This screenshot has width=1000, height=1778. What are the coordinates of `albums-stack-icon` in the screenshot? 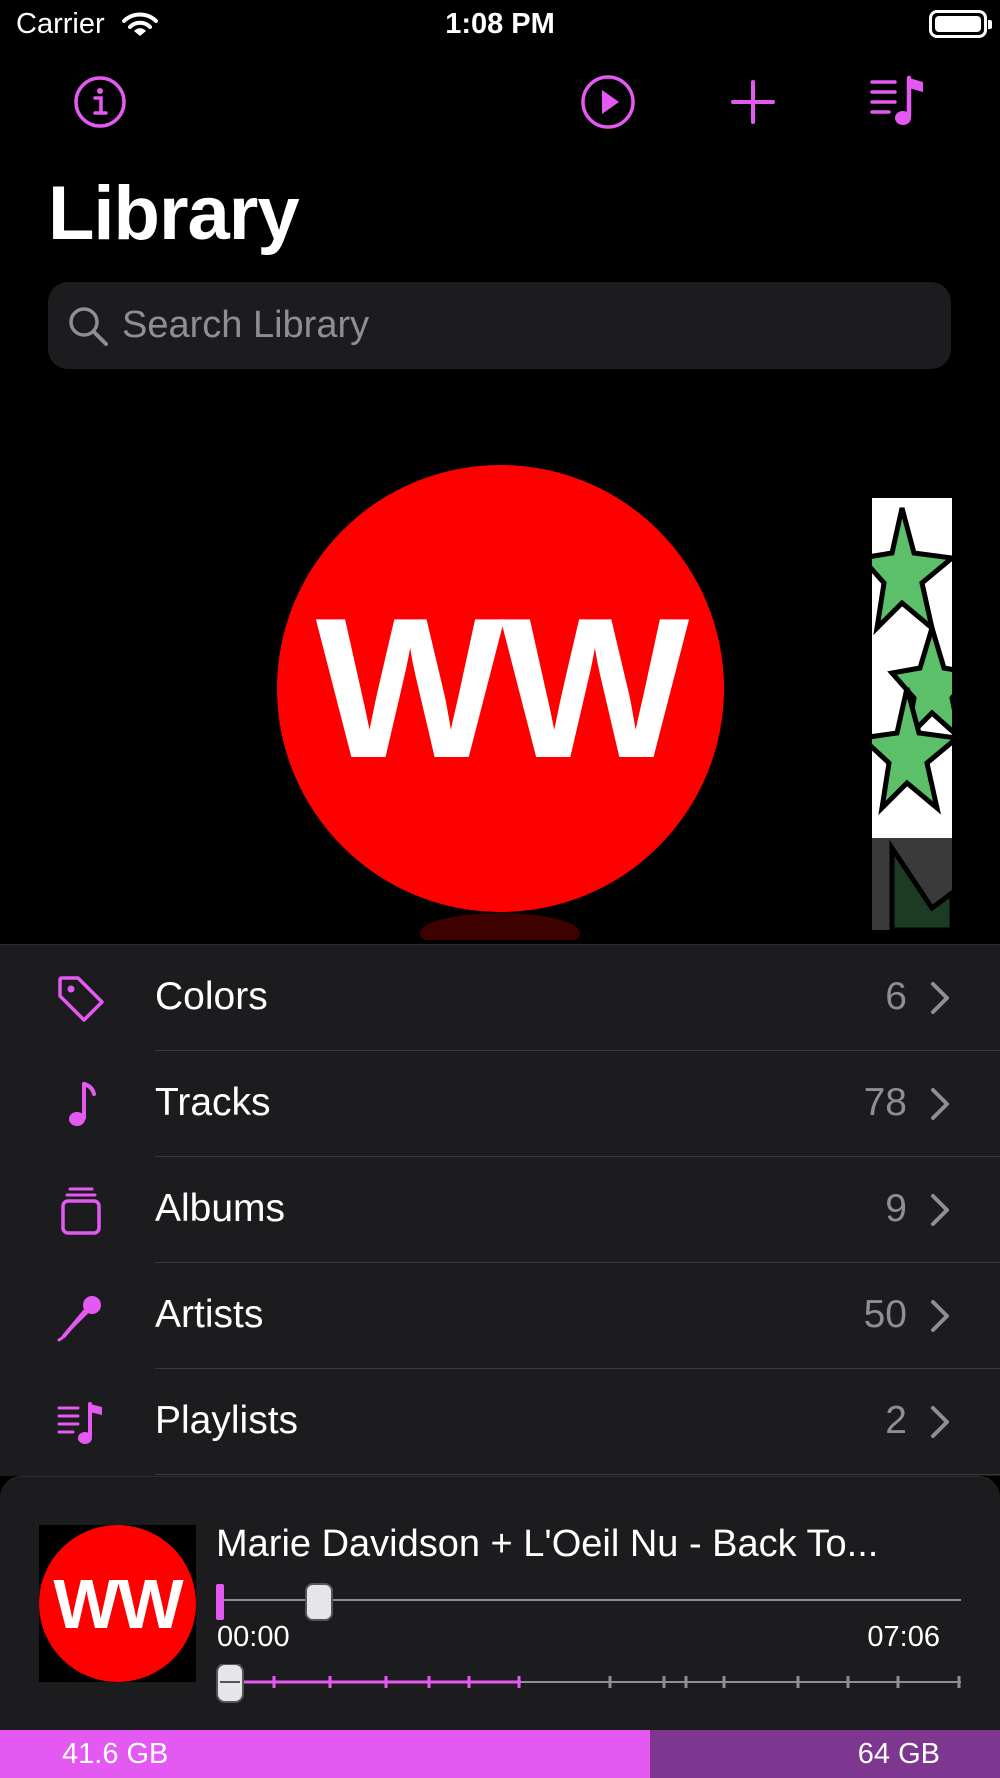 It's located at (81, 1211).